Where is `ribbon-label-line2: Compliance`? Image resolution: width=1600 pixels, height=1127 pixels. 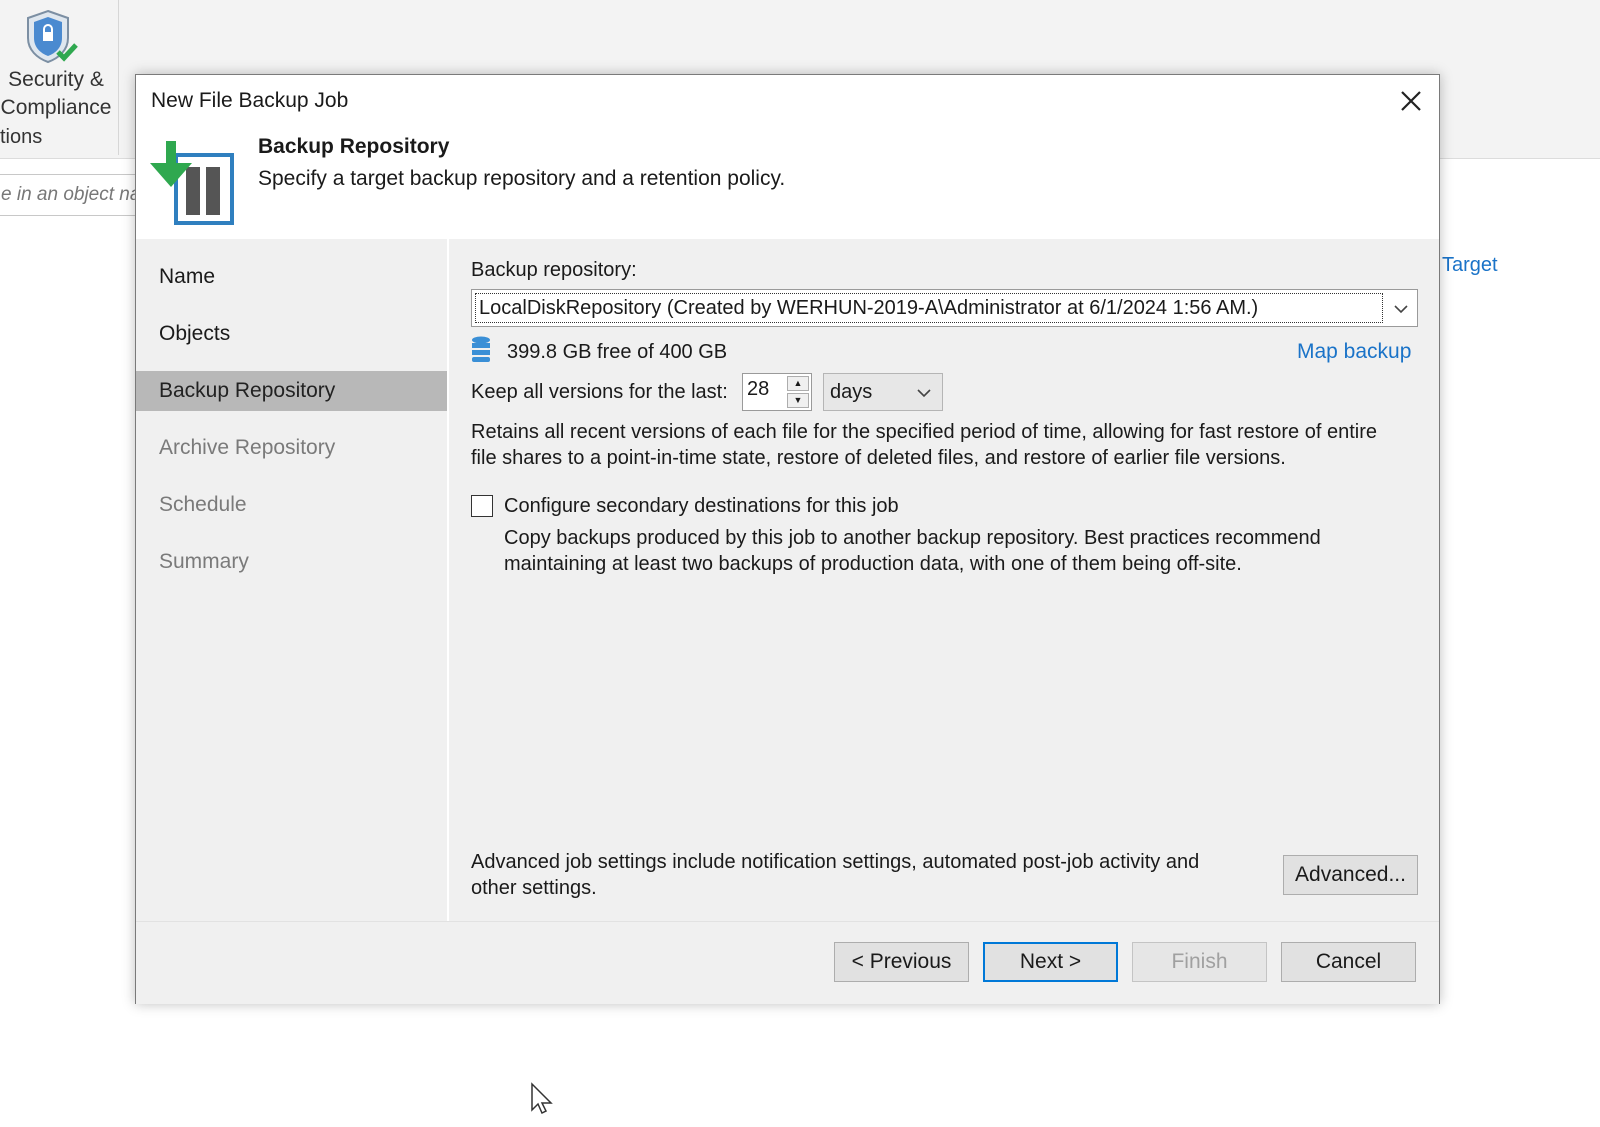
ribbon-label-line2: Compliance is located at coordinates (56, 107).